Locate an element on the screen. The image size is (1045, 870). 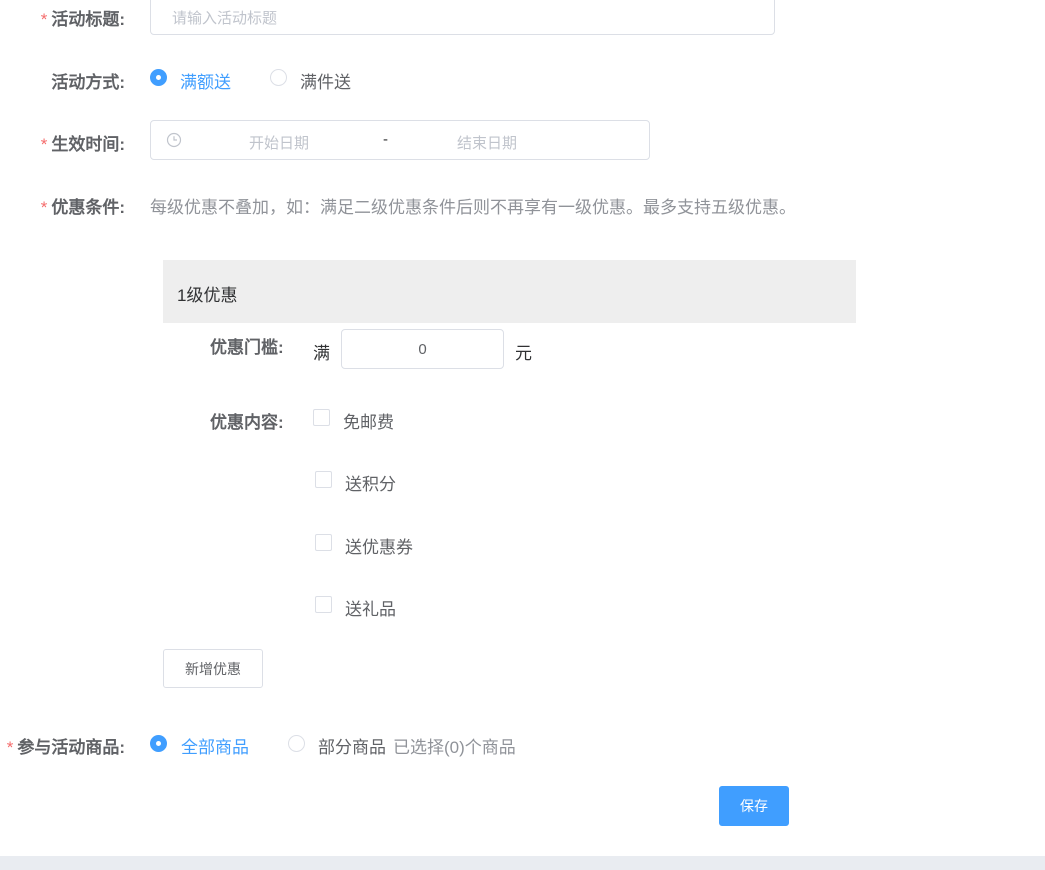
method-option-full-amount: 满额送 is located at coordinates (205, 80).